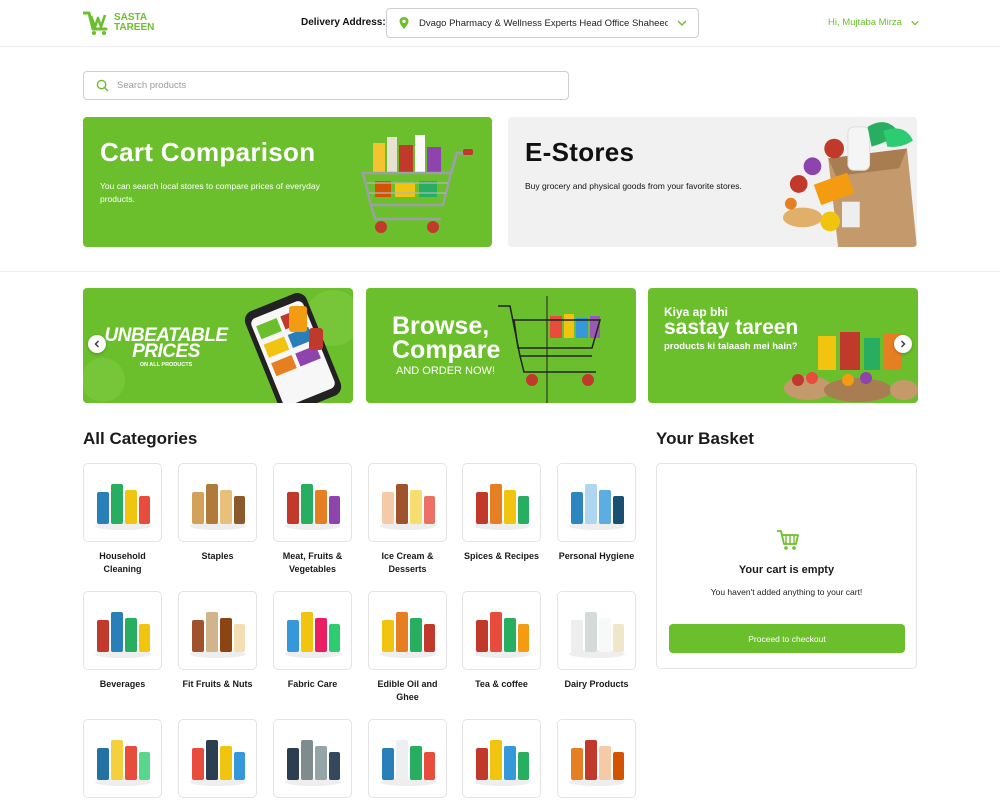 The image size is (1000, 800). I want to click on tea-icon, so click(501, 634).